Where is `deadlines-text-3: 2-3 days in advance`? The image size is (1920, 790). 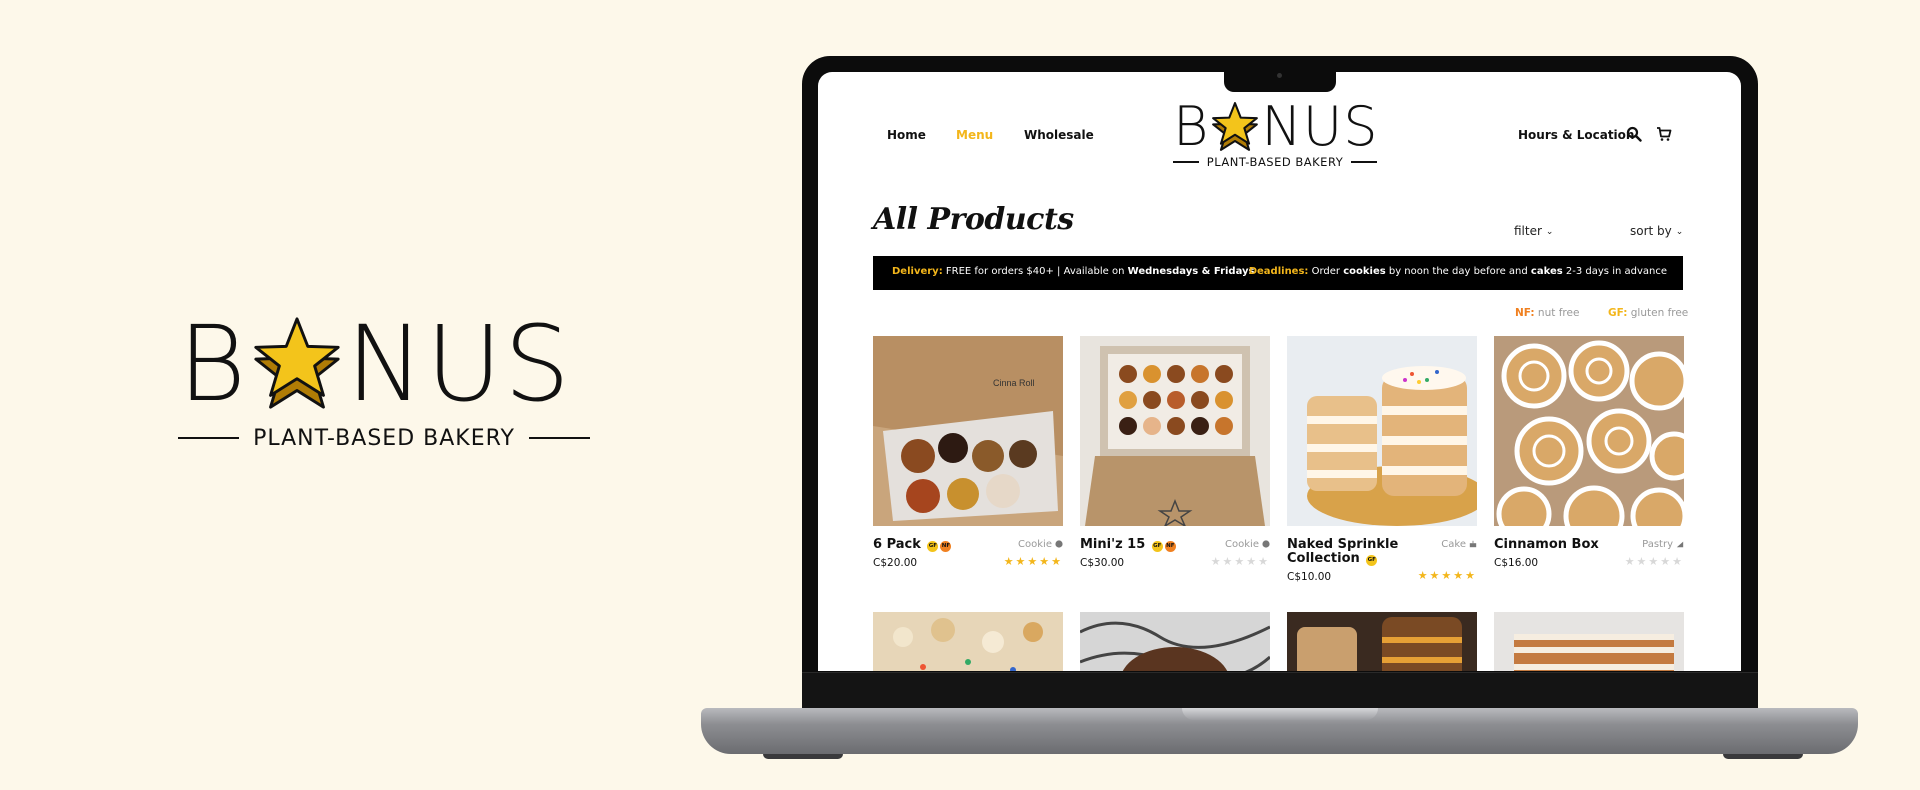
deadlines-text-3: 2-3 days in advance is located at coordinates (1614, 271).